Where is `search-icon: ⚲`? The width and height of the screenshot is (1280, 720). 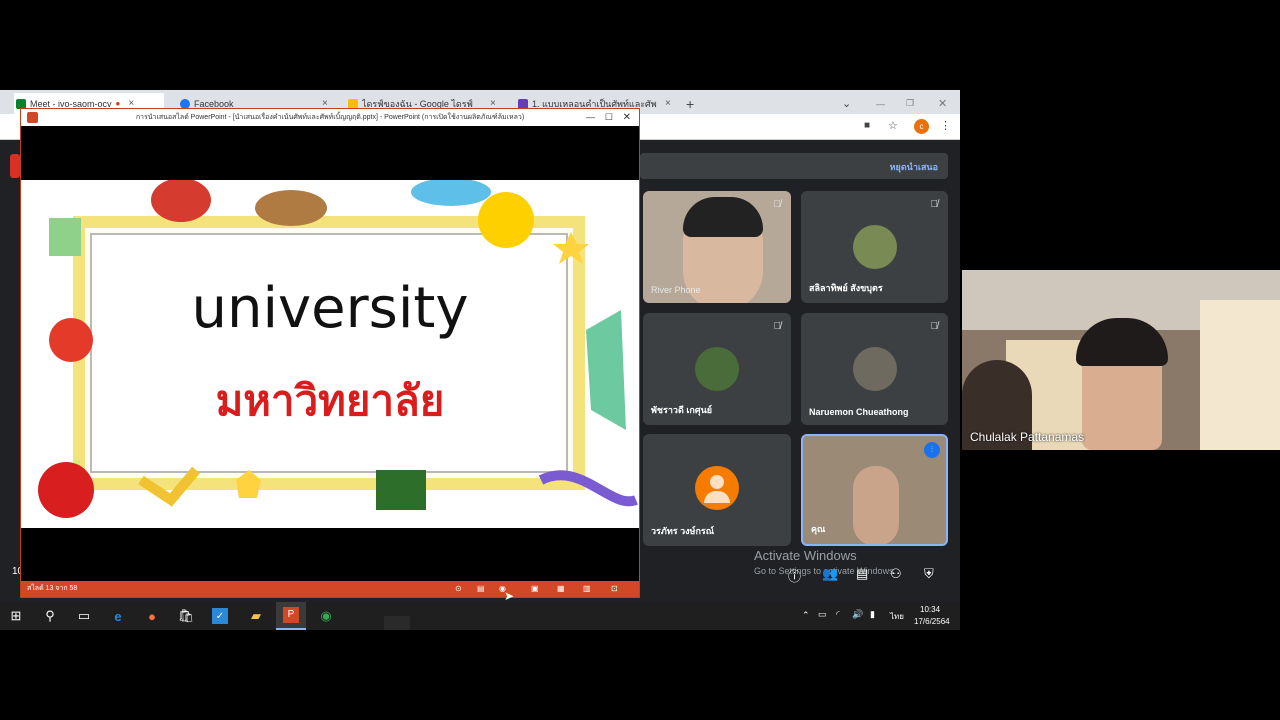
search-icon: ⚲ is located at coordinates (50, 616).